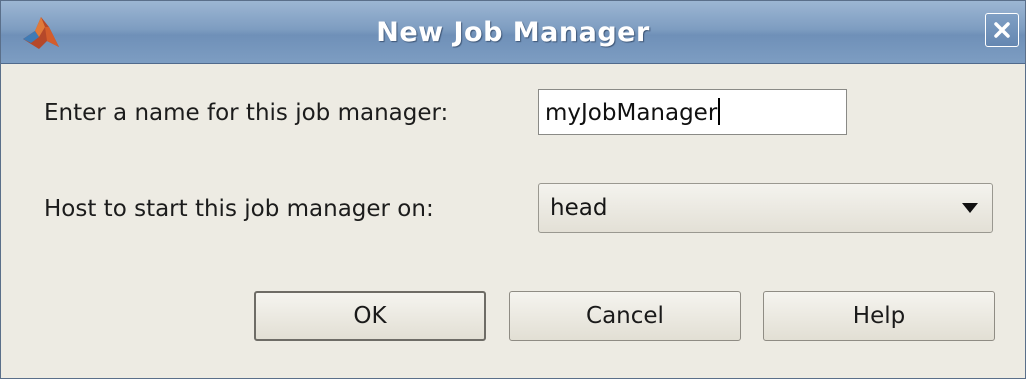 The width and height of the screenshot is (1026, 379). I want to click on job-manager-name-label: Enter a name for this job manager:, so click(246, 113).